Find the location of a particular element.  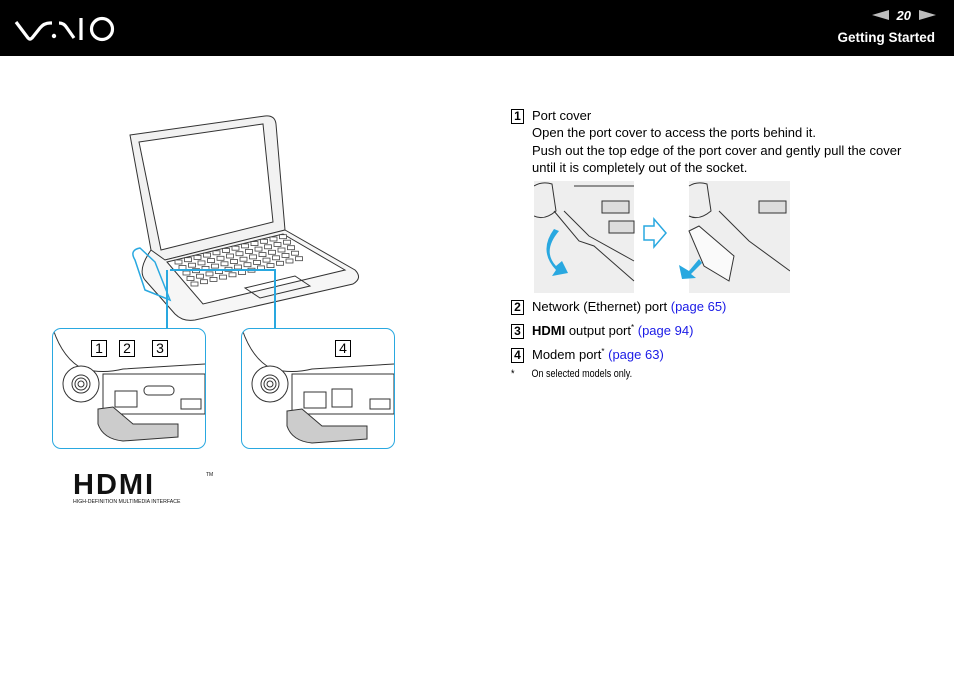

footnote: * On selected models only. is located at coordinates (683, 374).